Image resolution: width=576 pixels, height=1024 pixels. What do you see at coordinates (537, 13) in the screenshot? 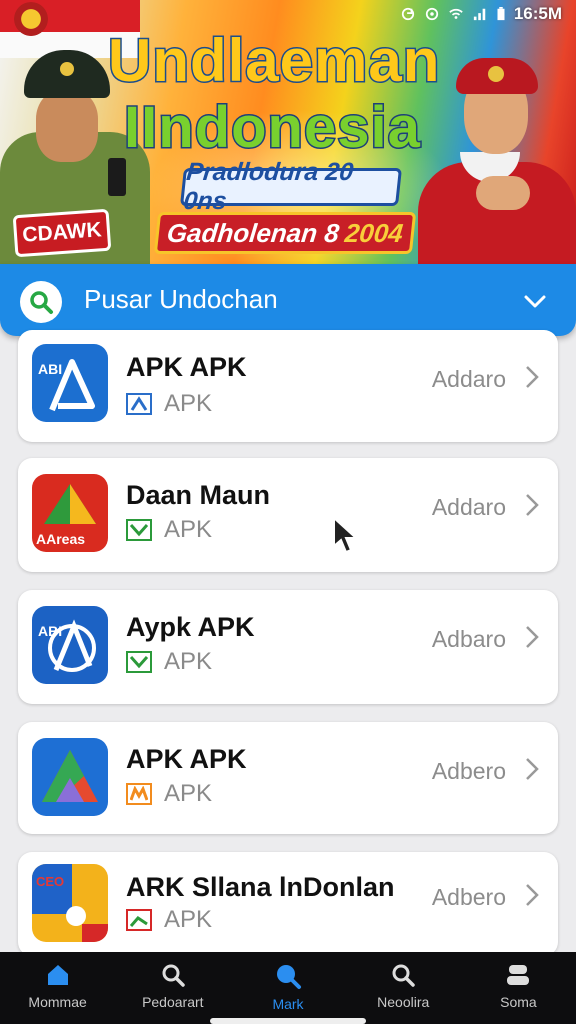
I see `status-time: 16:5M` at bounding box center [537, 13].